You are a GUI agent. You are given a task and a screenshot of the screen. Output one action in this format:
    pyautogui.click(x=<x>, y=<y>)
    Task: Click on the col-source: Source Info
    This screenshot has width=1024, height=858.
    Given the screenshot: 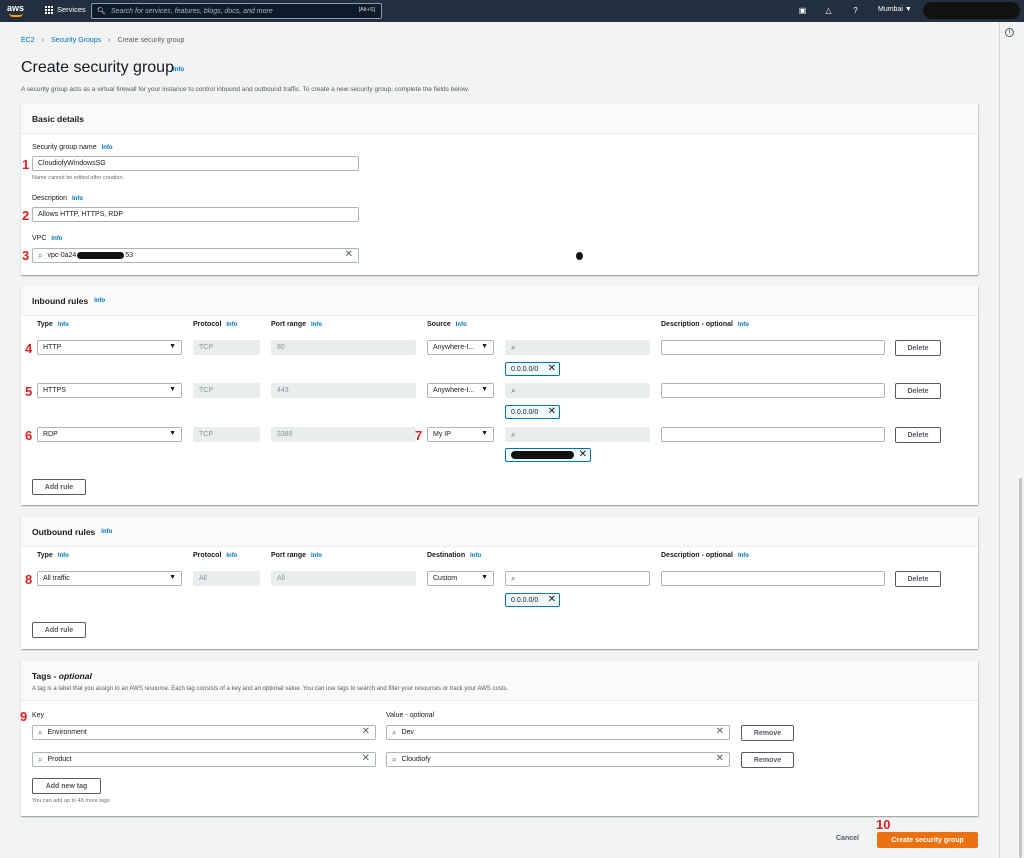 What is the action you would take?
    pyautogui.click(x=447, y=324)
    